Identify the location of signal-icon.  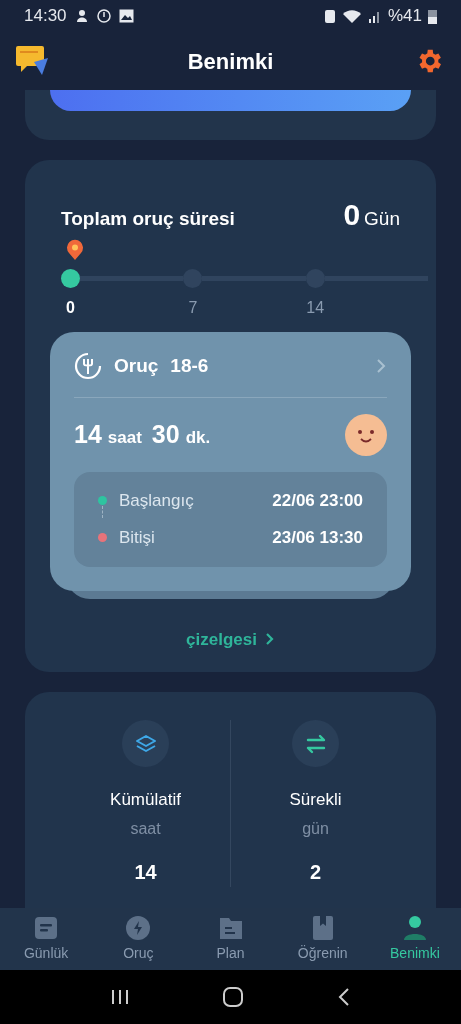
(374, 16).